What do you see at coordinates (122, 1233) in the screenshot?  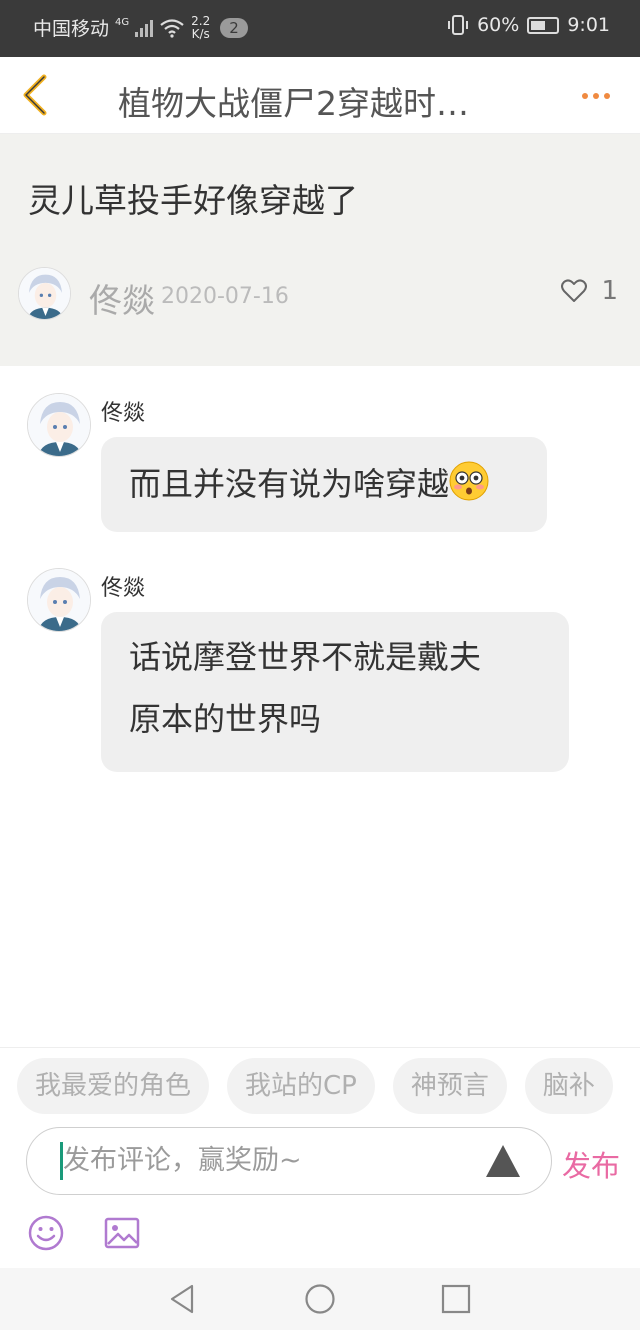 I see `image-icon` at bounding box center [122, 1233].